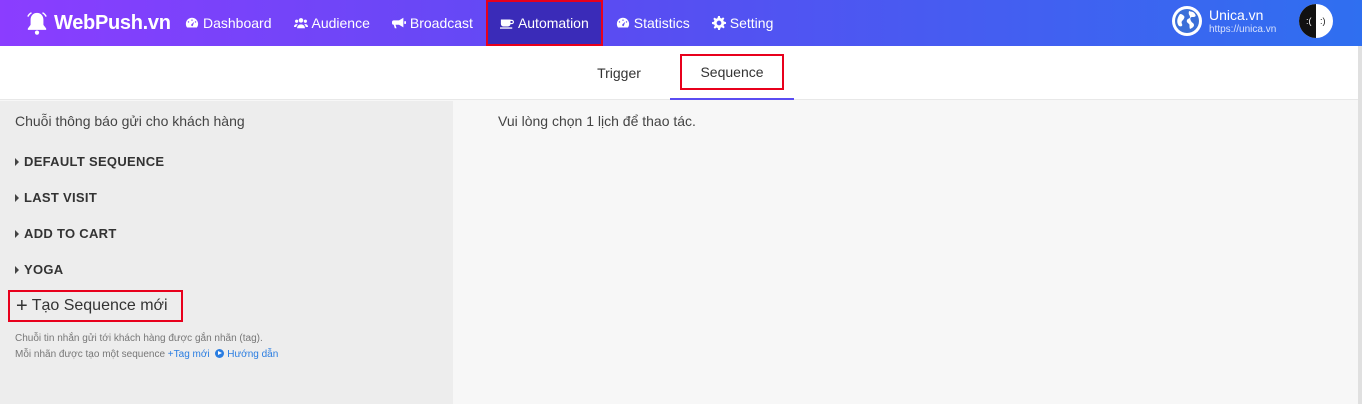 The width and height of the screenshot is (1362, 404). I want to click on nav-audience: Audience, so click(332, 23).